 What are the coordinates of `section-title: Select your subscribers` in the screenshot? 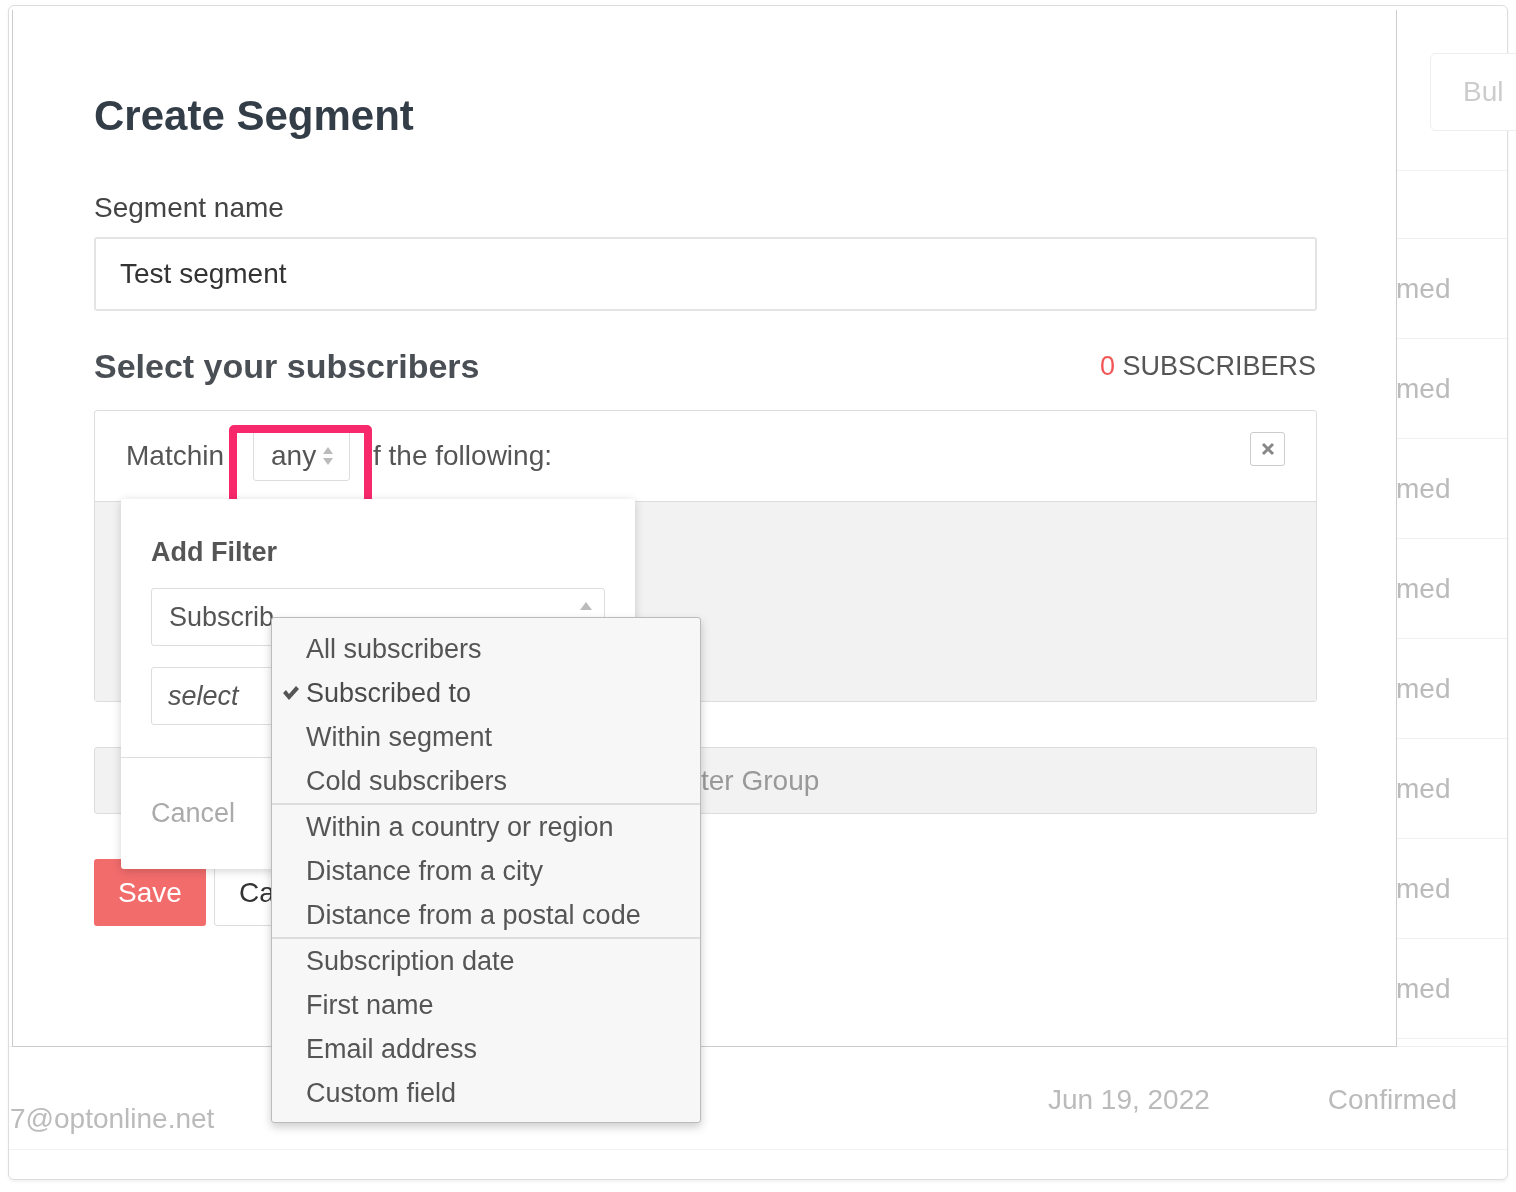 It's located at (287, 366).